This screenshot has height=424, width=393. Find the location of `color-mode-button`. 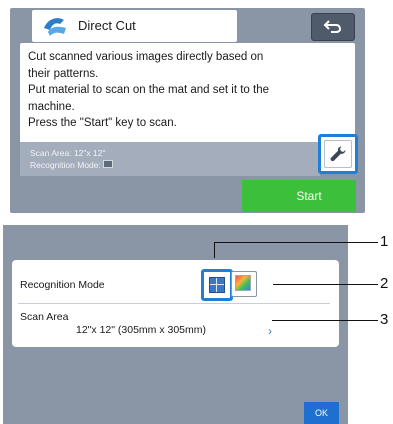

color-mode-button is located at coordinates (244, 284).